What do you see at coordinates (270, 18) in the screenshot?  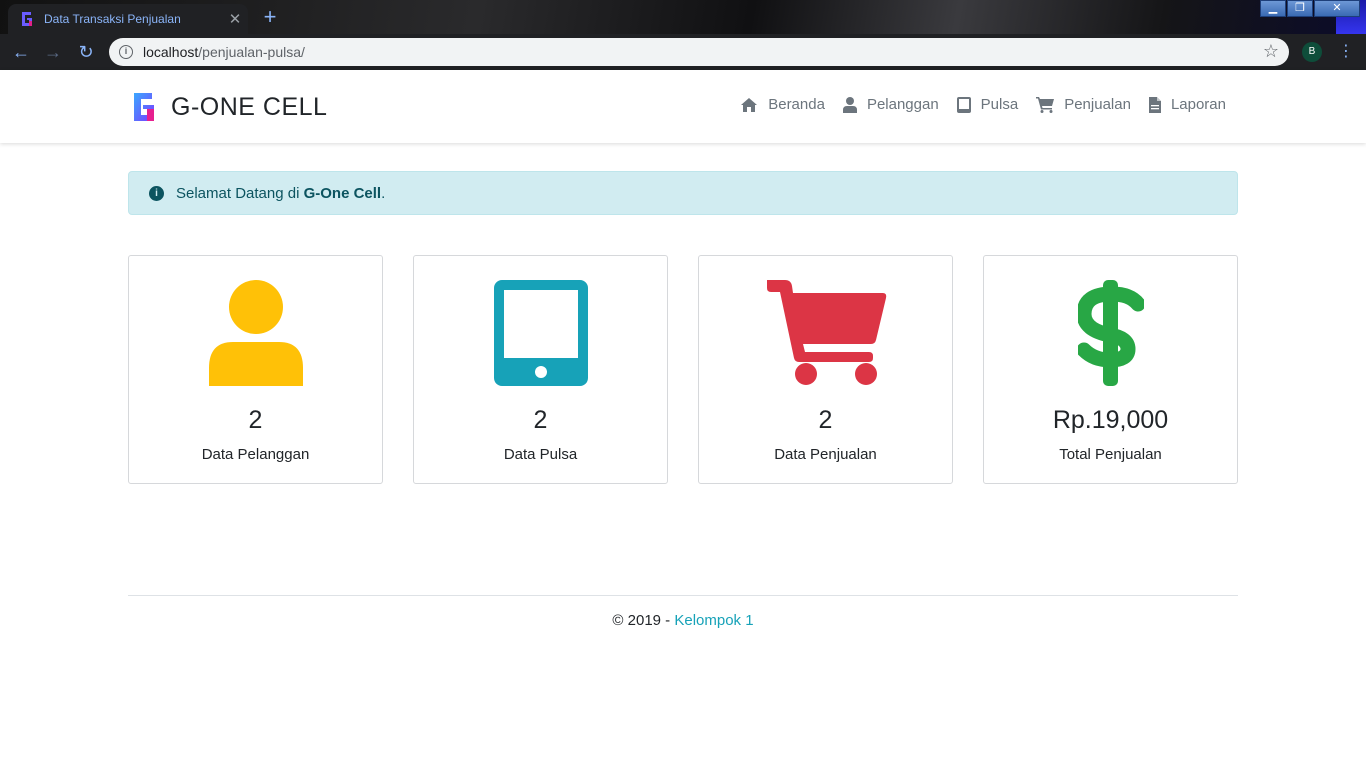 I see `new-tab-button: +` at bounding box center [270, 18].